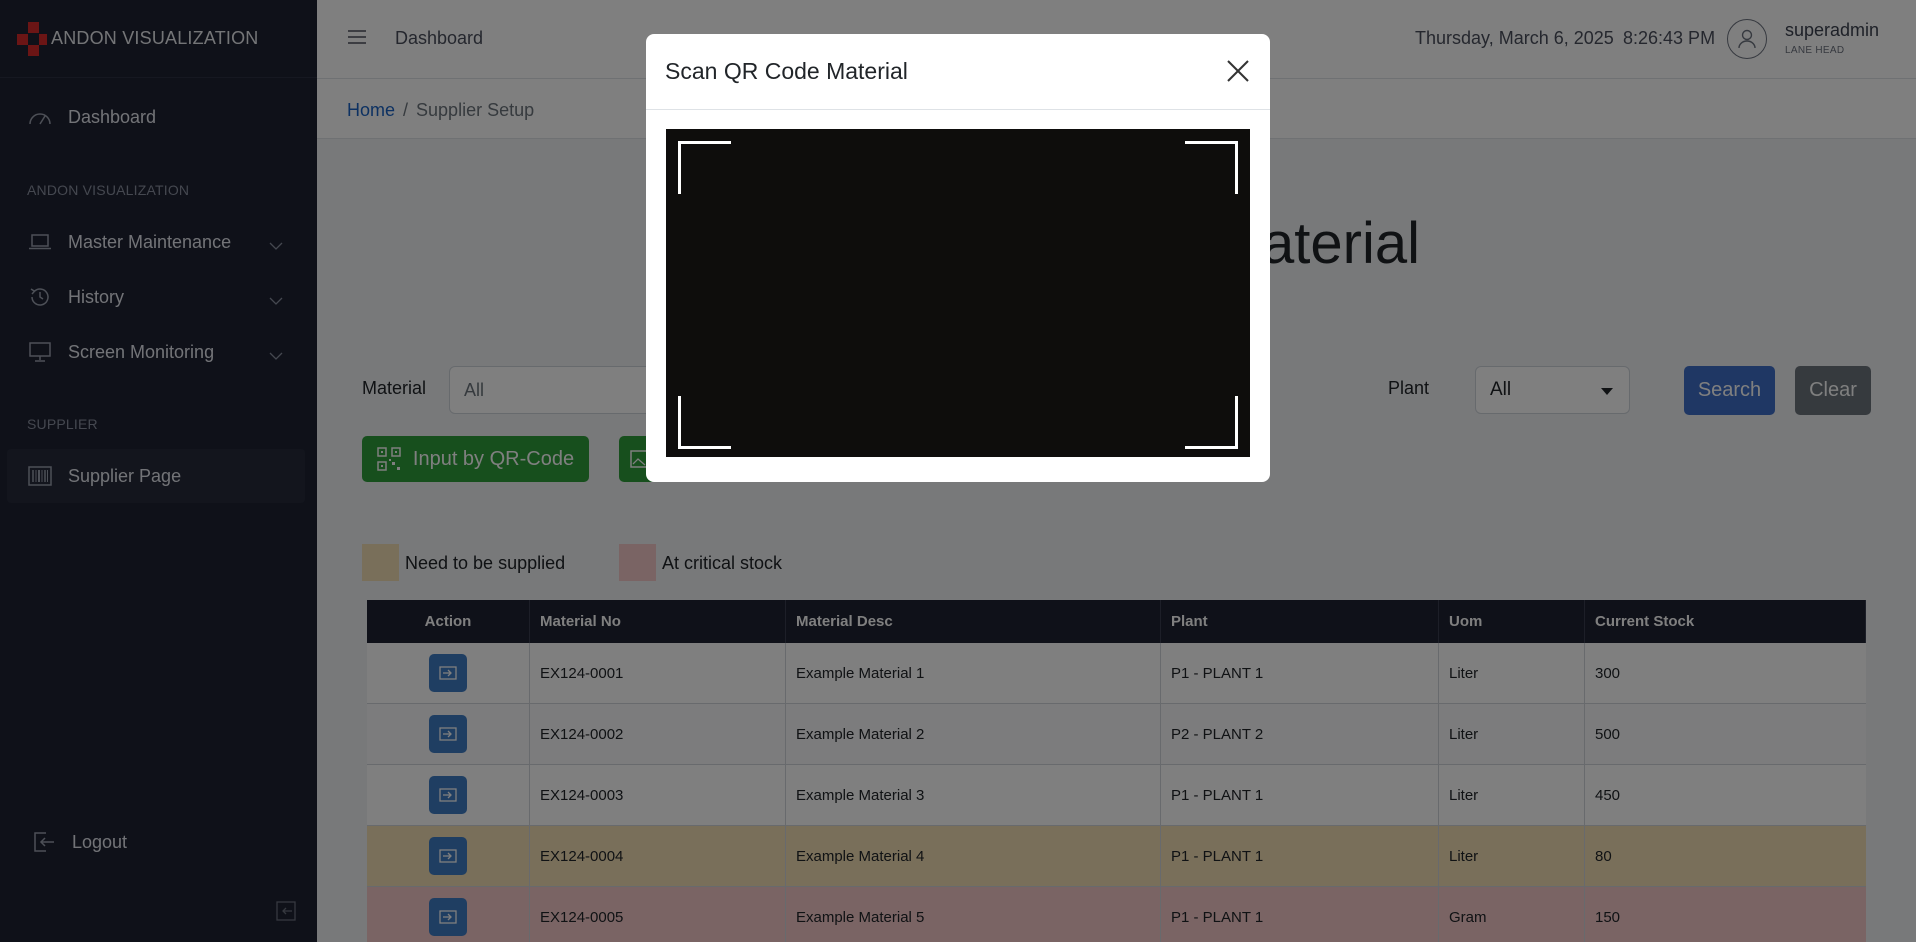 Image resolution: width=1916 pixels, height=942 pixels. What do you see at coordinates (786, 71) in the screenshot?
I see `modal-title: Scan QR Code Material` at bounding box center [786, 71].